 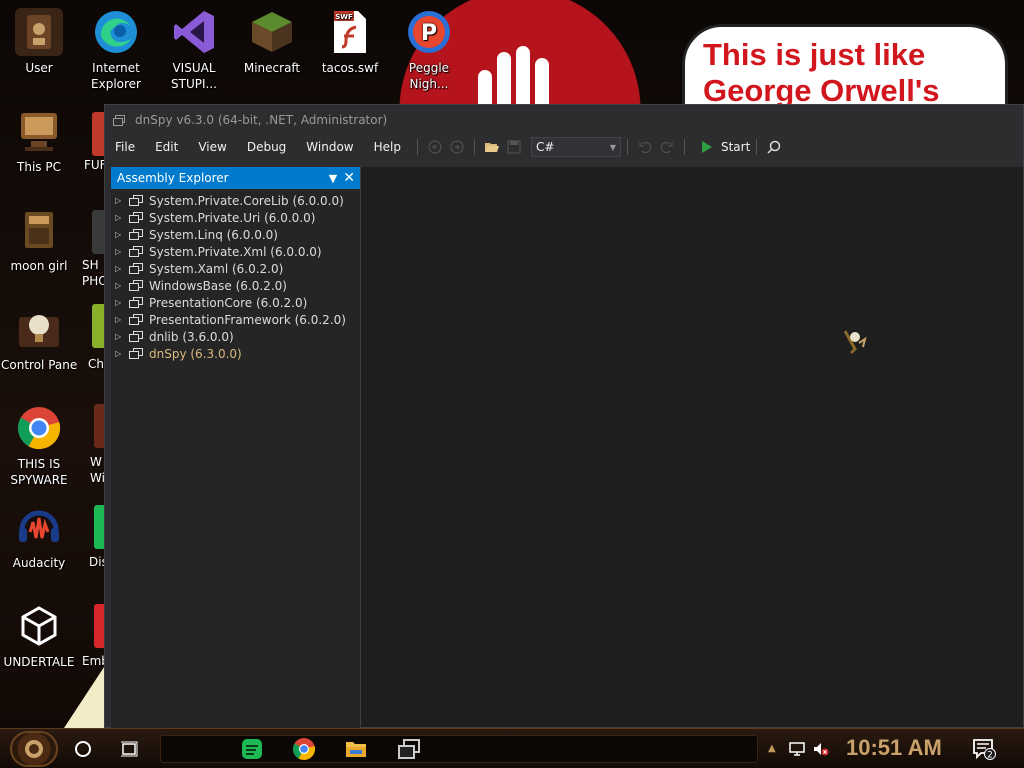 I want to click on start-orb-icon, so click(x=34, y=749).